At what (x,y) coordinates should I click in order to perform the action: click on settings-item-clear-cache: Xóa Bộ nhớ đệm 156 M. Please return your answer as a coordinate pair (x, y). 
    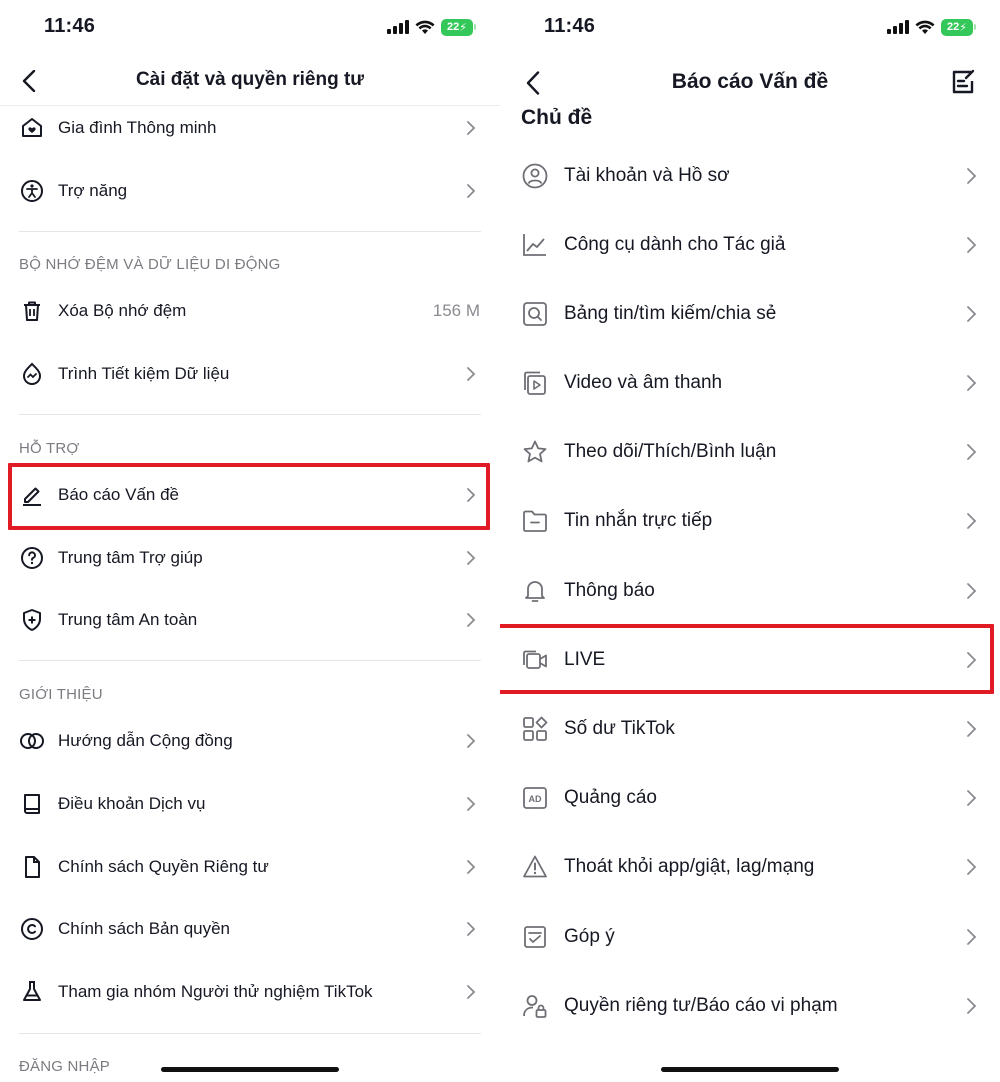
    Looking at the image, I should click on (250, 311).